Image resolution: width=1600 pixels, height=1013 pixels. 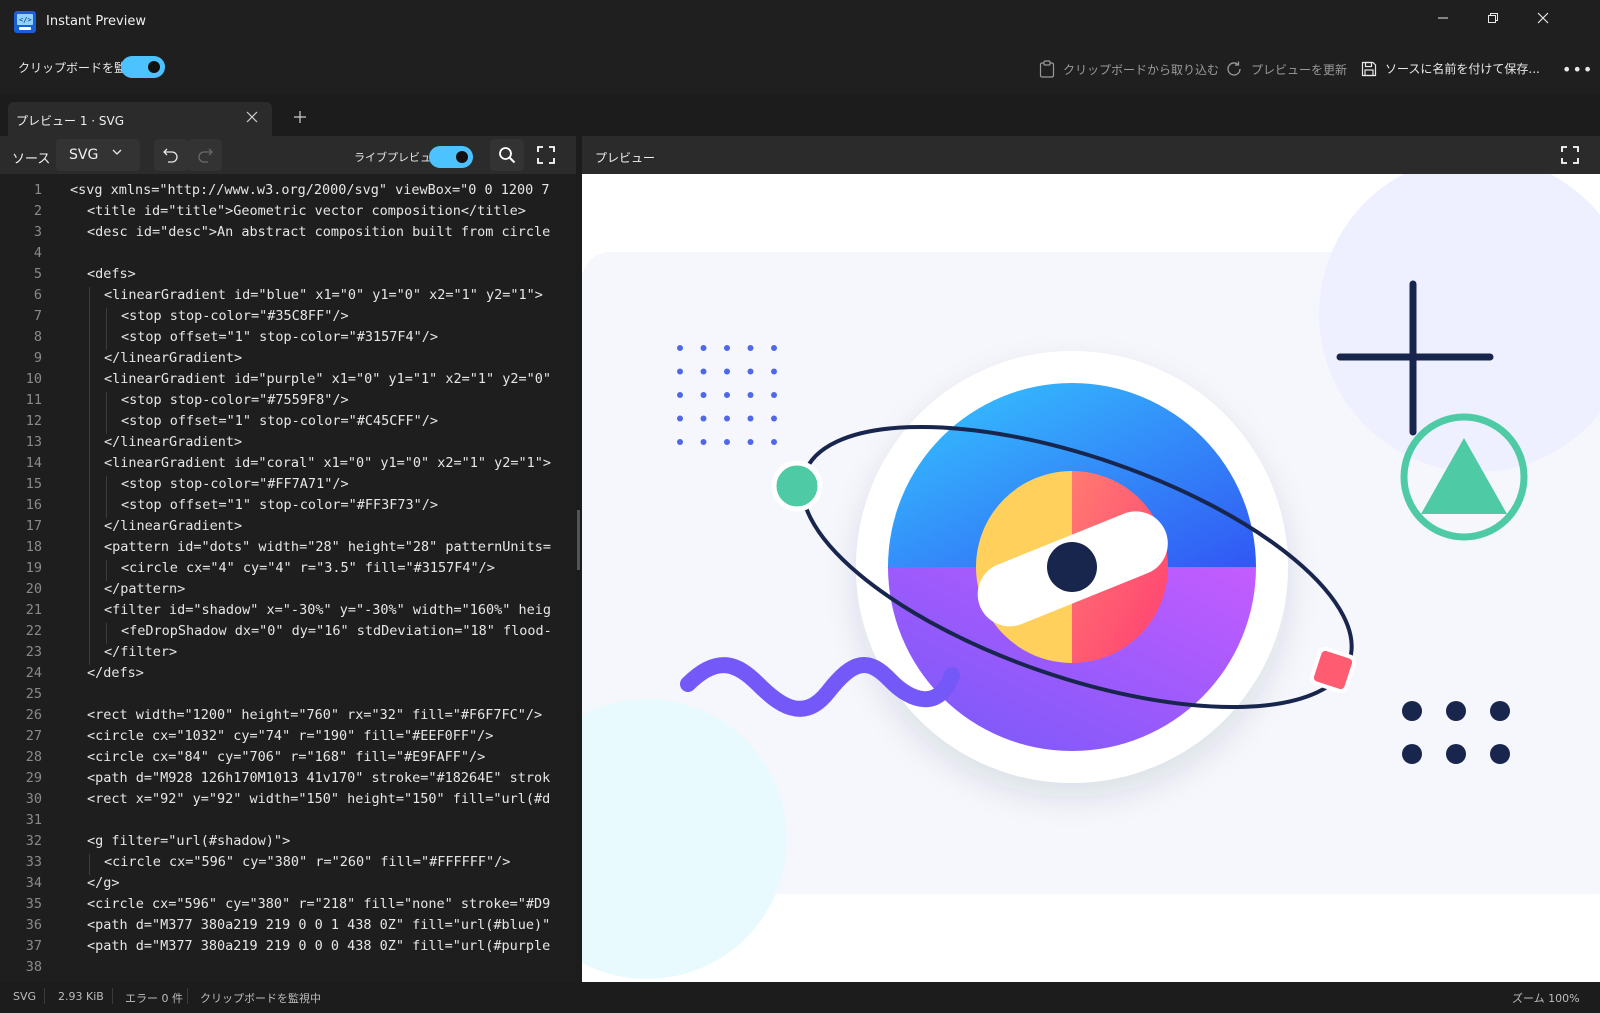 What do you see at coordinates (288, 675) in the screenshot?
I see `code-line: 24 </defs>` at bounding box center [288, 675].